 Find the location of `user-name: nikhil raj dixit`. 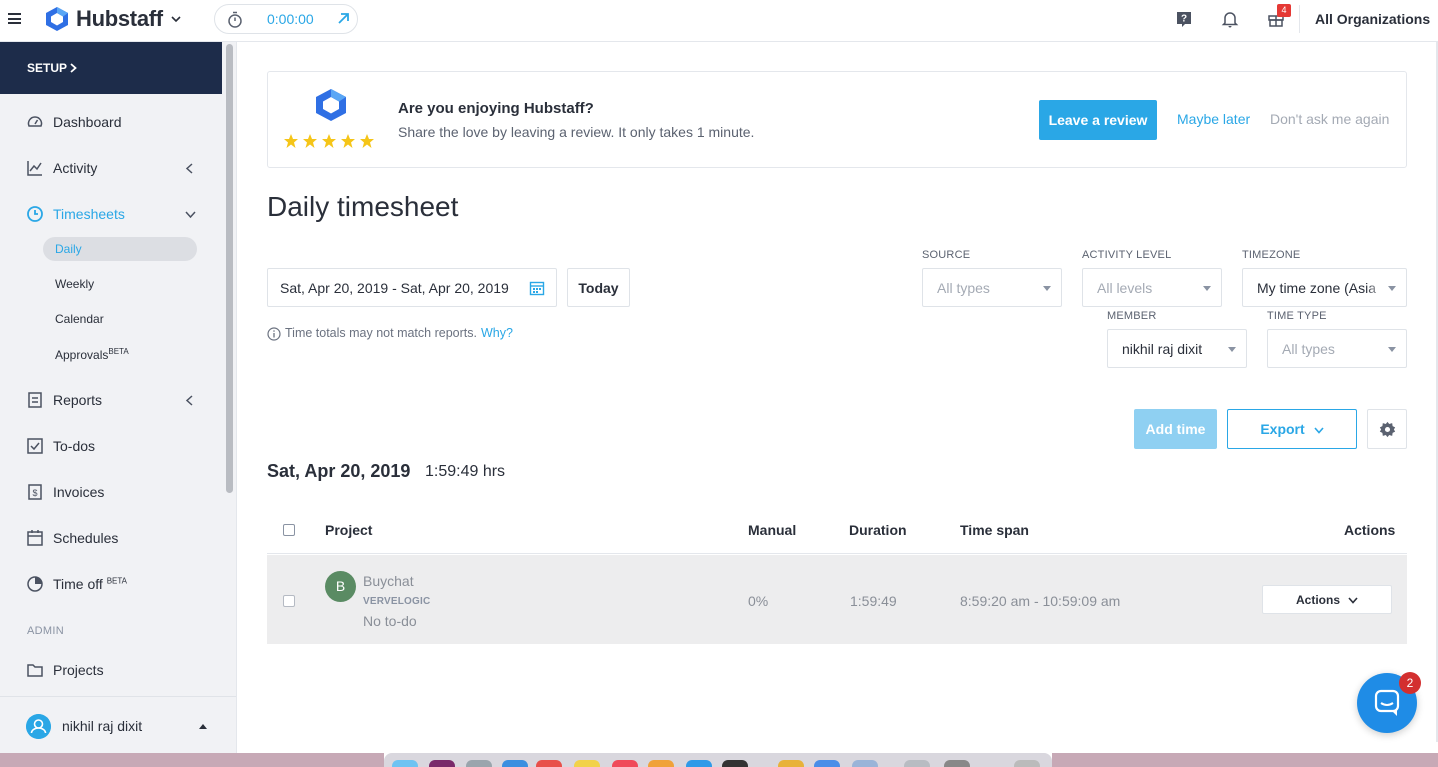

user-name: nikhil raj dixit is located at coordinates (102, 726).